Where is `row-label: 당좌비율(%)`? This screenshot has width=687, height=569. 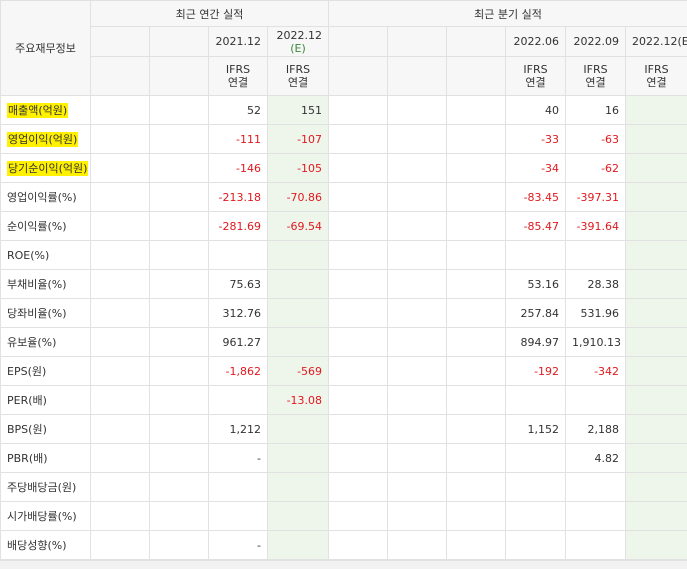 row-label: 당좌비율(%) is located at coordinates (46, 313).